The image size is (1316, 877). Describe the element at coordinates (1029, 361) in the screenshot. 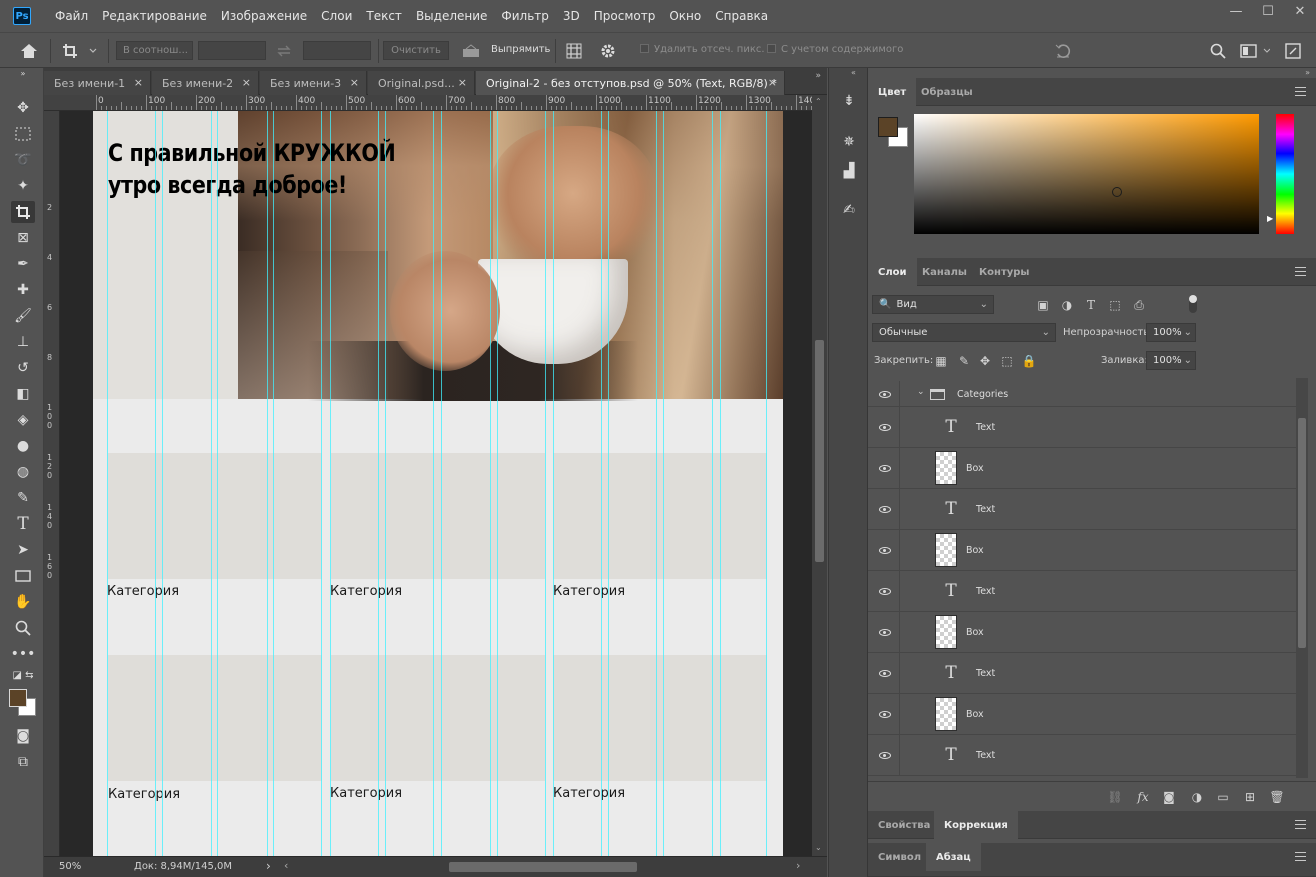

I see `lock-all-icon: 🔒` at that location.